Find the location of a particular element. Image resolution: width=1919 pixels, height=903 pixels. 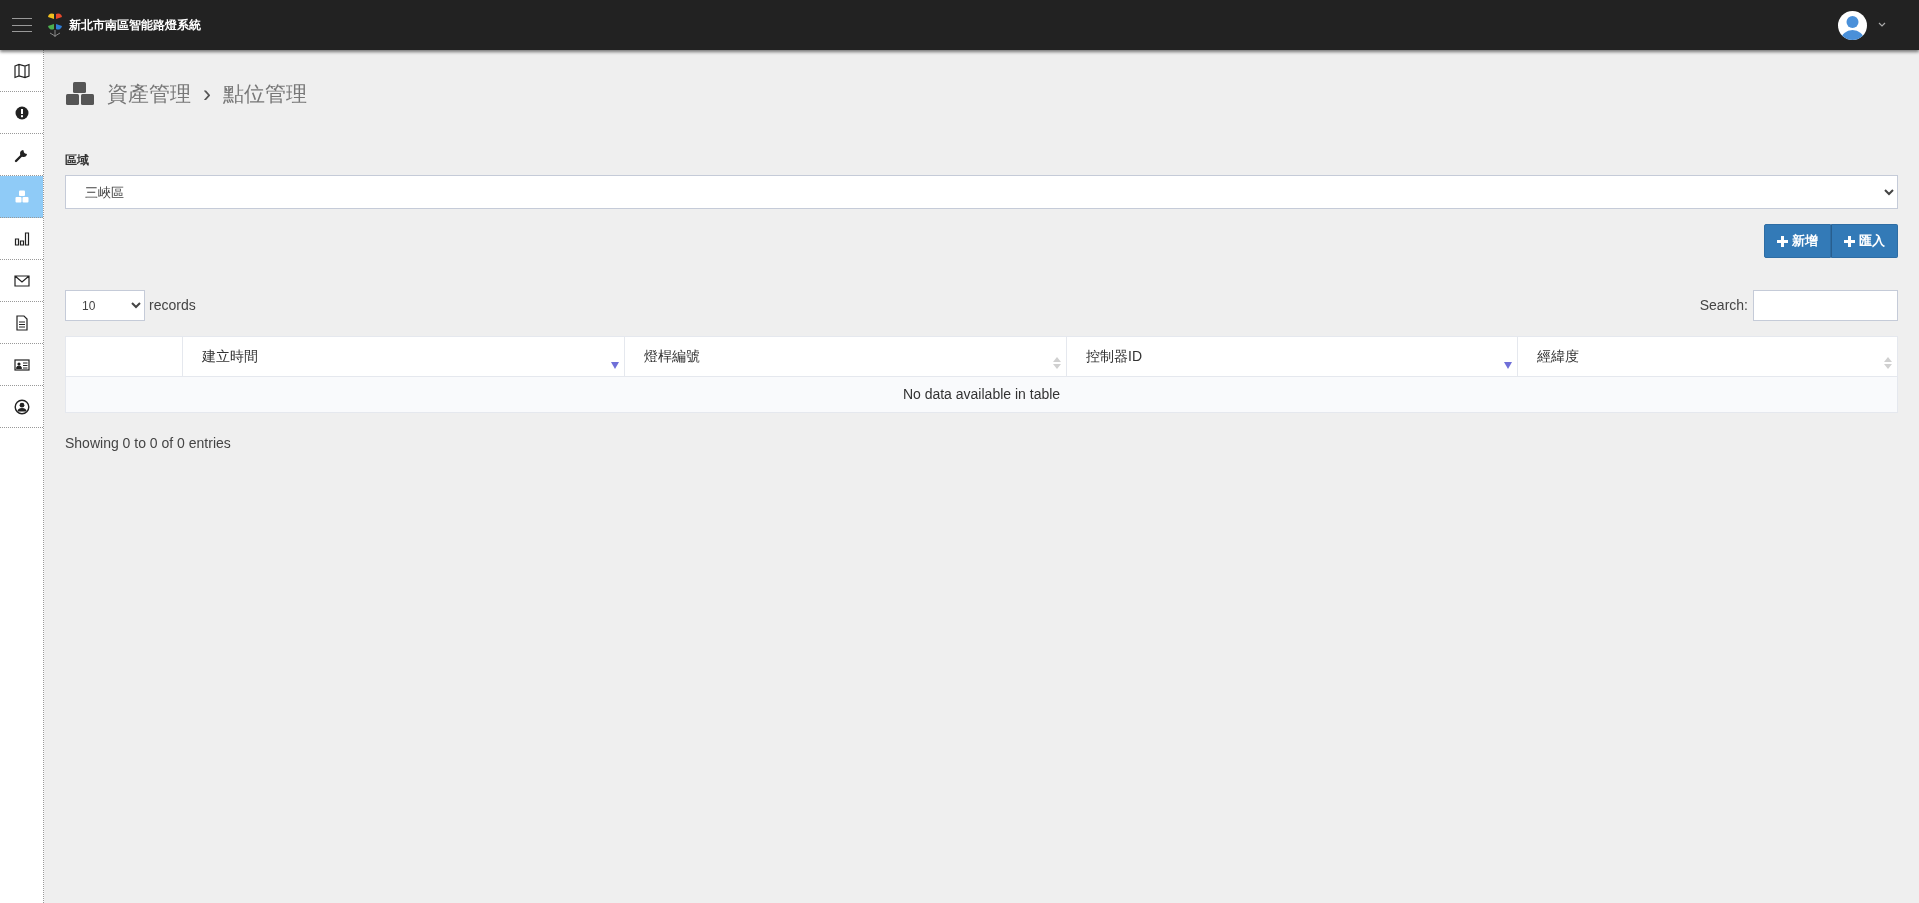

user-circle-icon is located at coordinates (21, 406).